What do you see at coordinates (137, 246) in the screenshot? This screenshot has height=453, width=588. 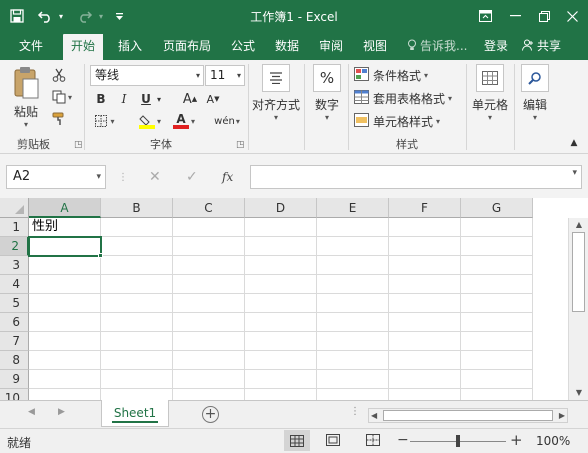 I see `cell-b2` at bounding box center [137, 246].